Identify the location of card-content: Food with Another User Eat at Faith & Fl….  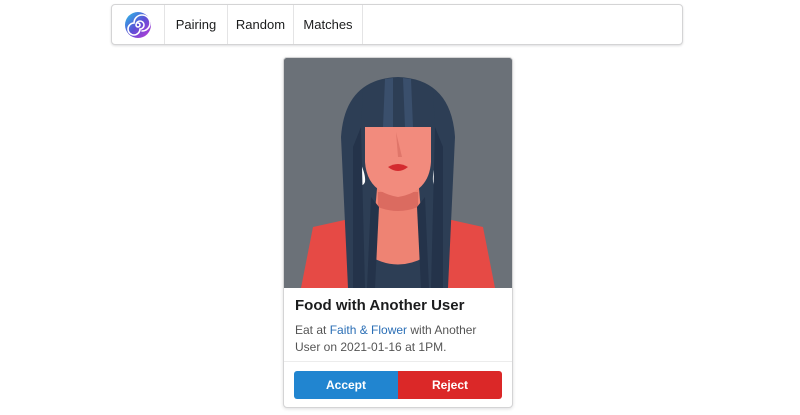
(398, 322).